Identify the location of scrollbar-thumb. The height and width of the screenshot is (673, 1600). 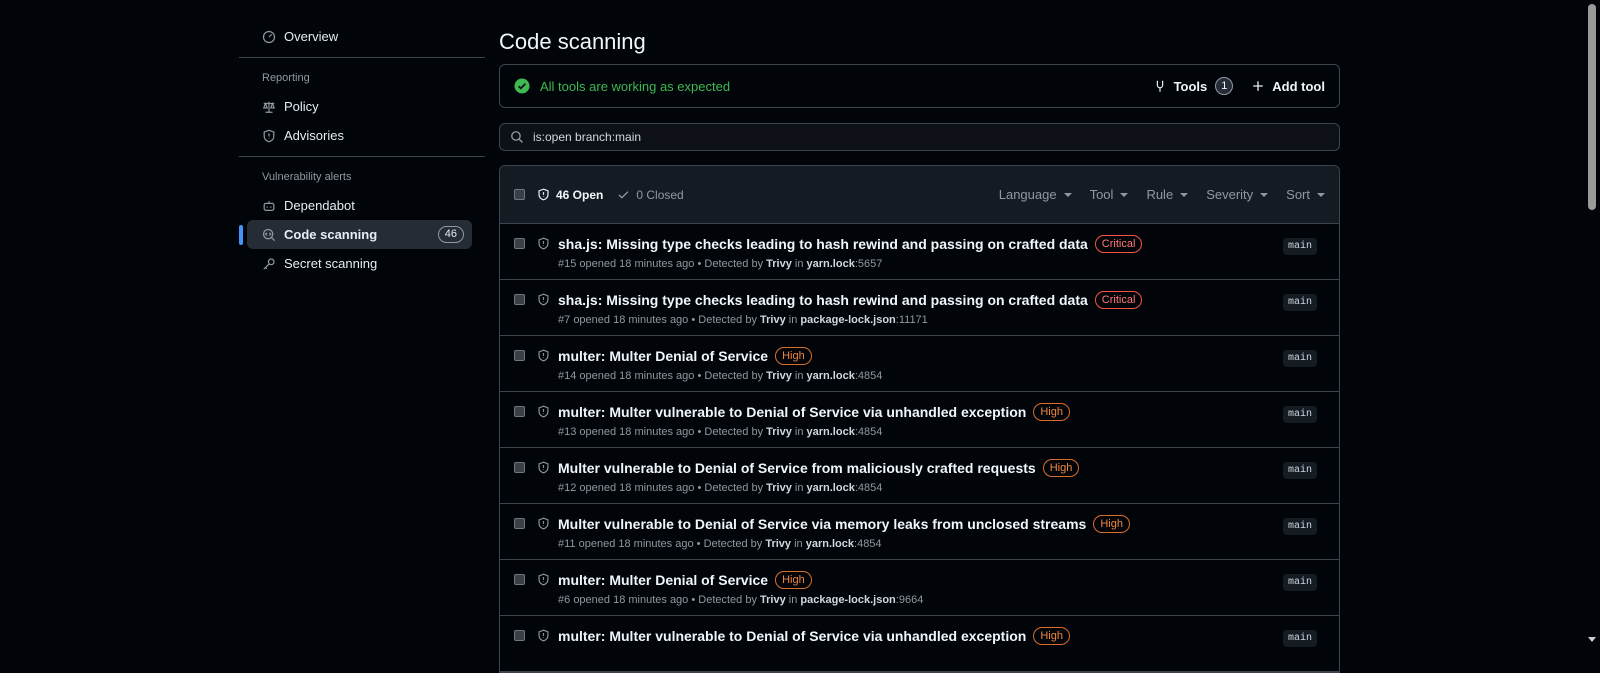
(1592, 107).